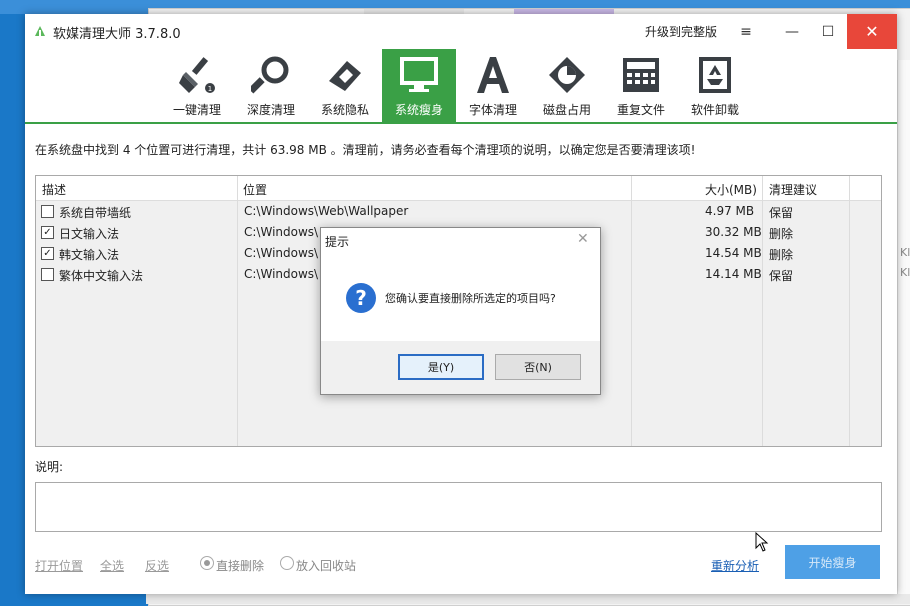 This screenshot has height=606, width=910. What do you see at coordinates (640, 110) in the screenshot?
I see `tab-label: 重复文件` at bounding box center [640, 110].